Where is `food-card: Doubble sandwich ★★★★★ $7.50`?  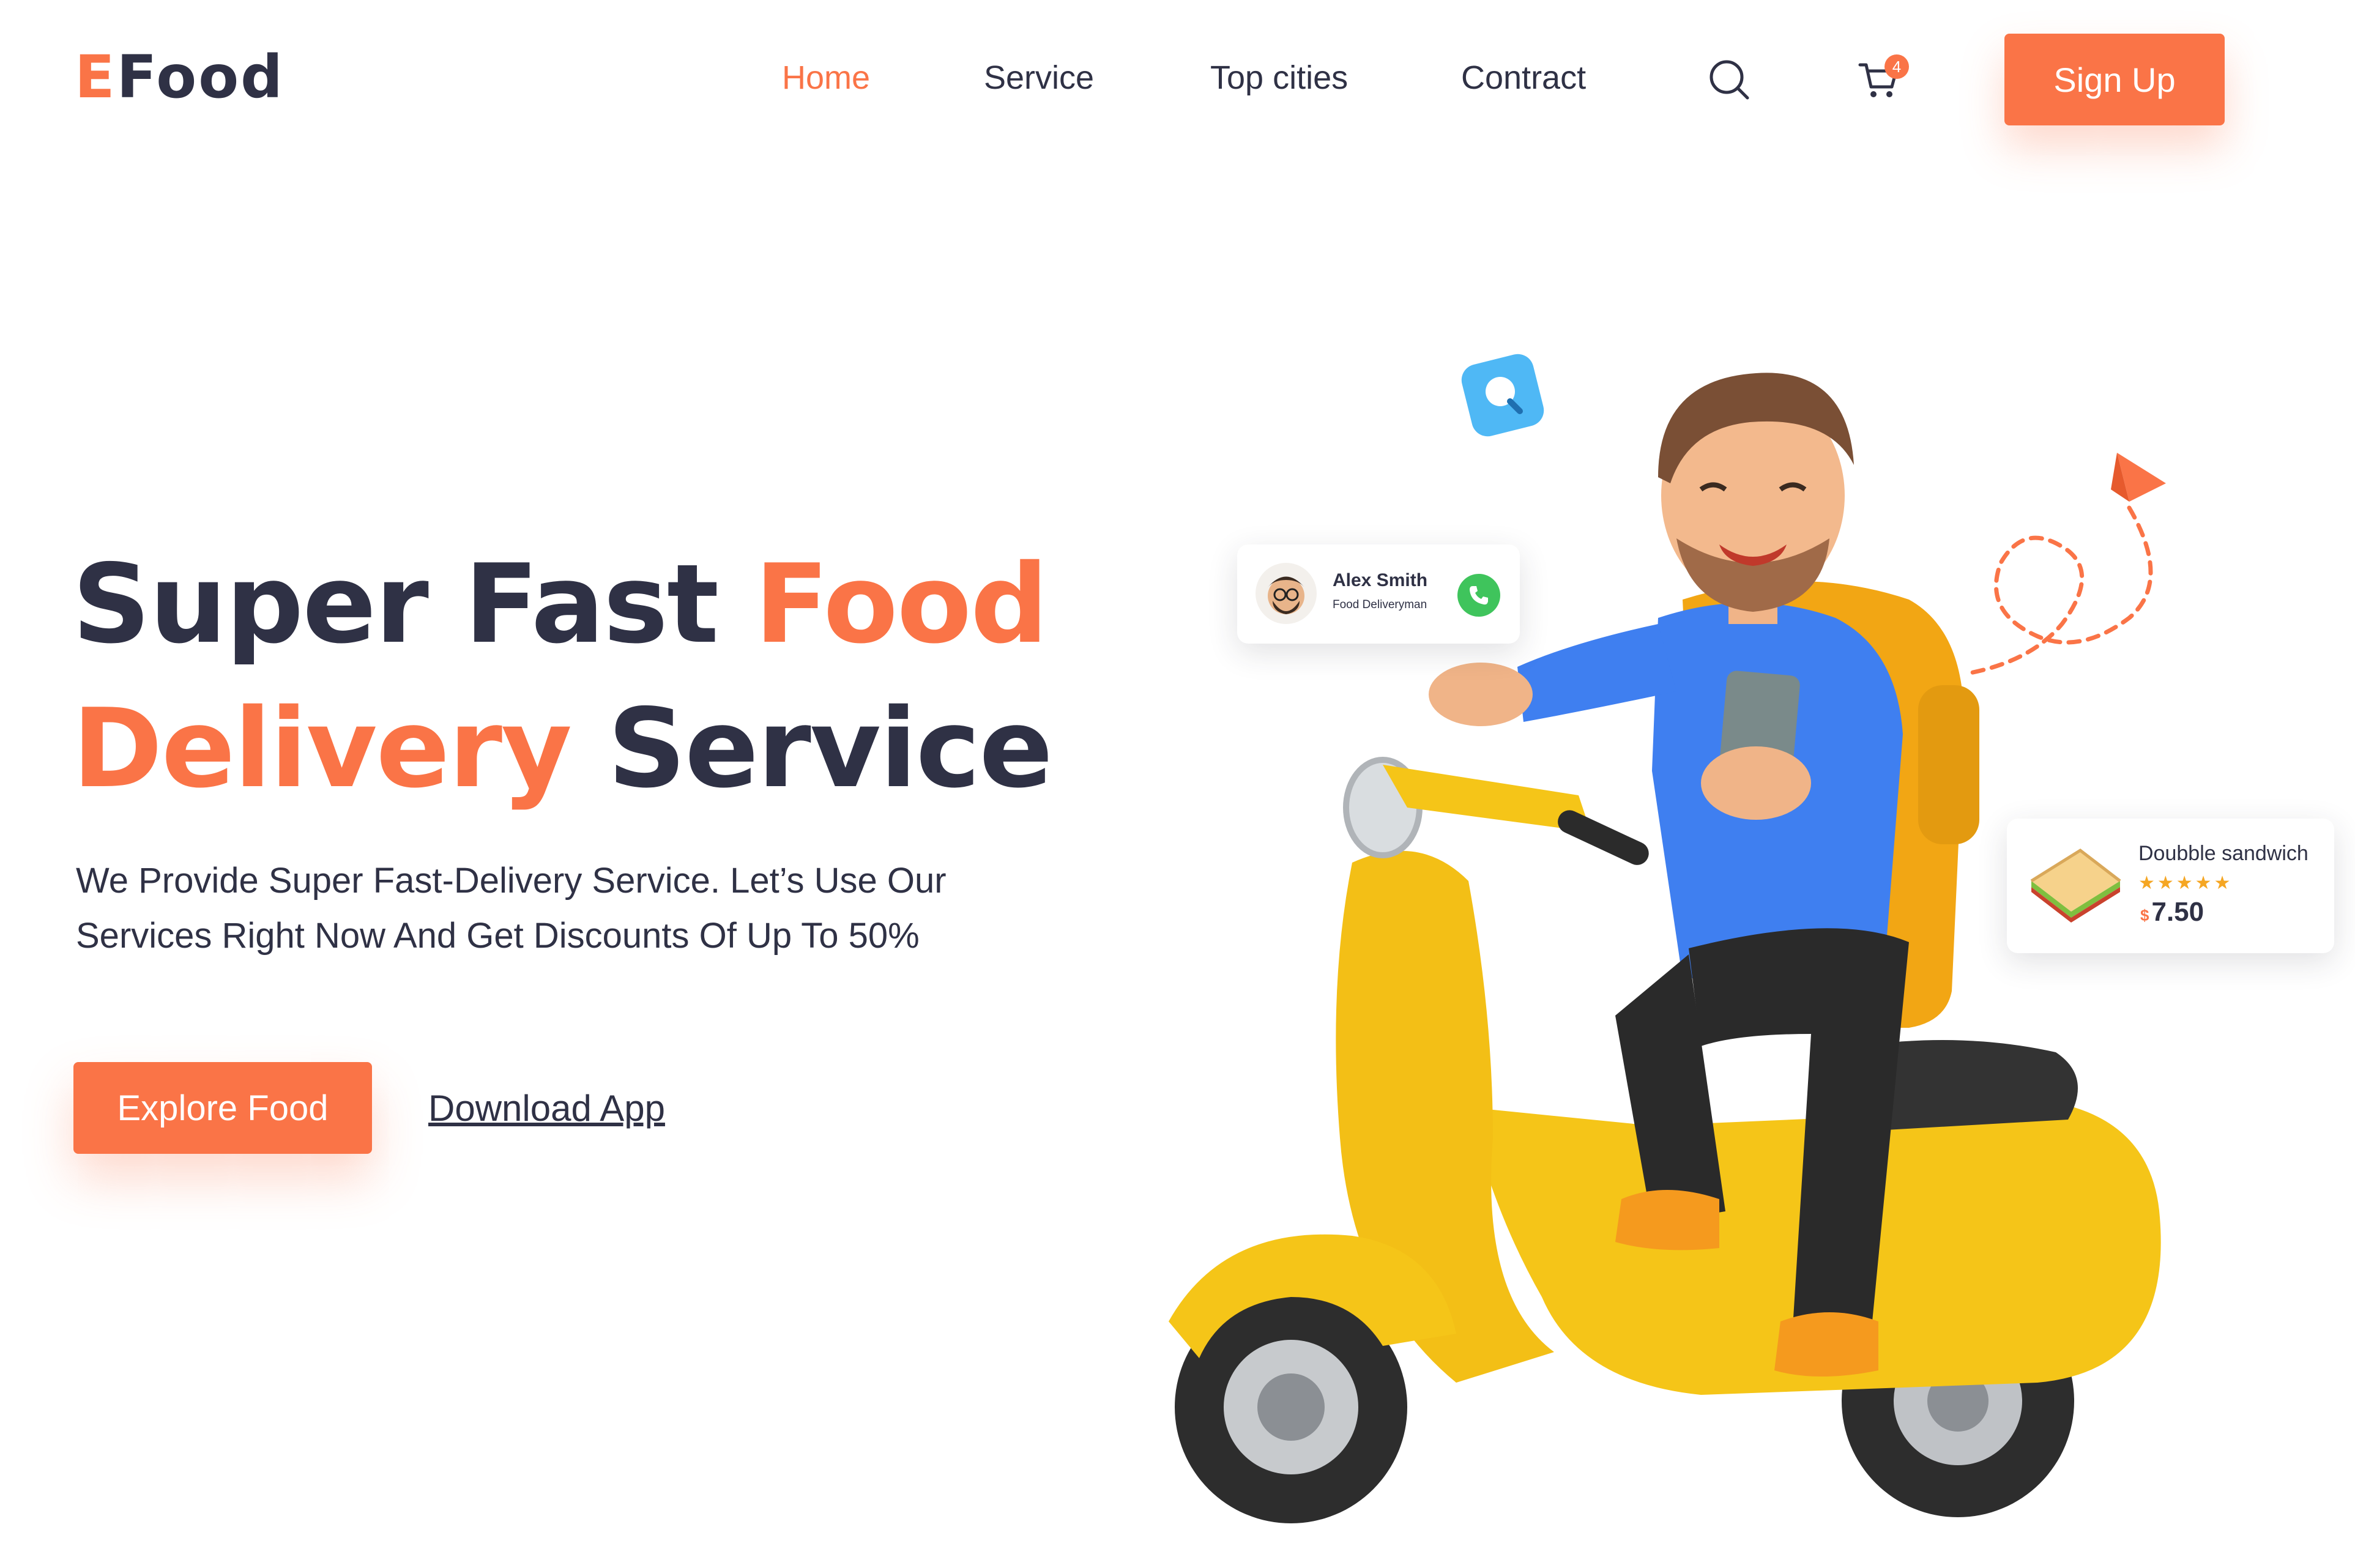 food-card: Doubble sandwich ★★★★★ $7.50 is located at coordinates (2170, 886).